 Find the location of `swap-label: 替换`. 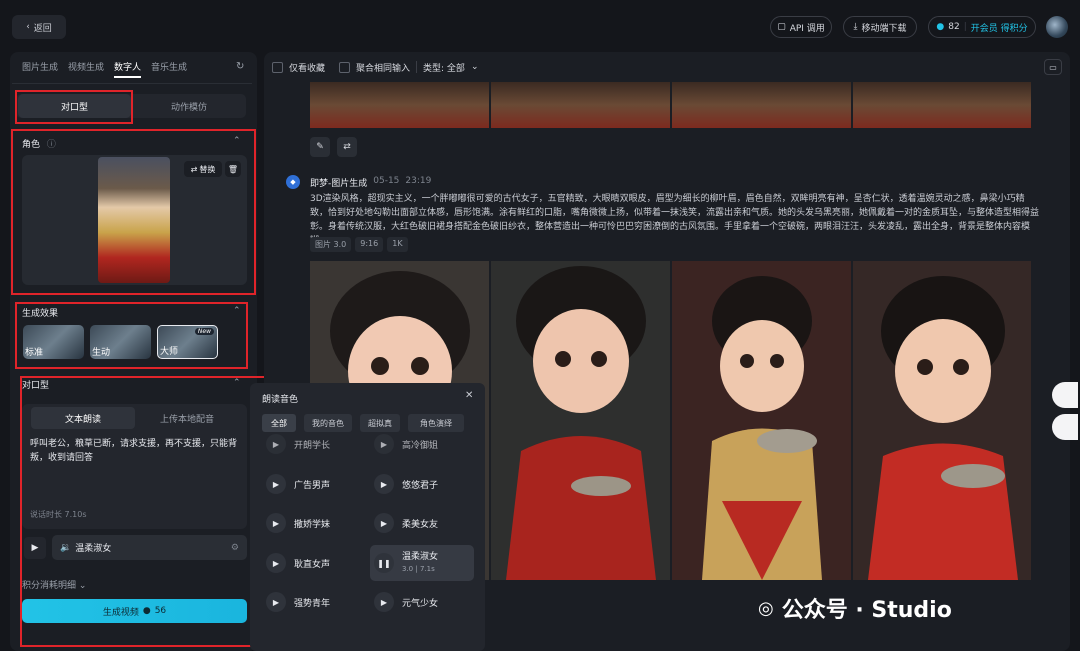

swap-label: 替换 is located at coordinates (207, 169).